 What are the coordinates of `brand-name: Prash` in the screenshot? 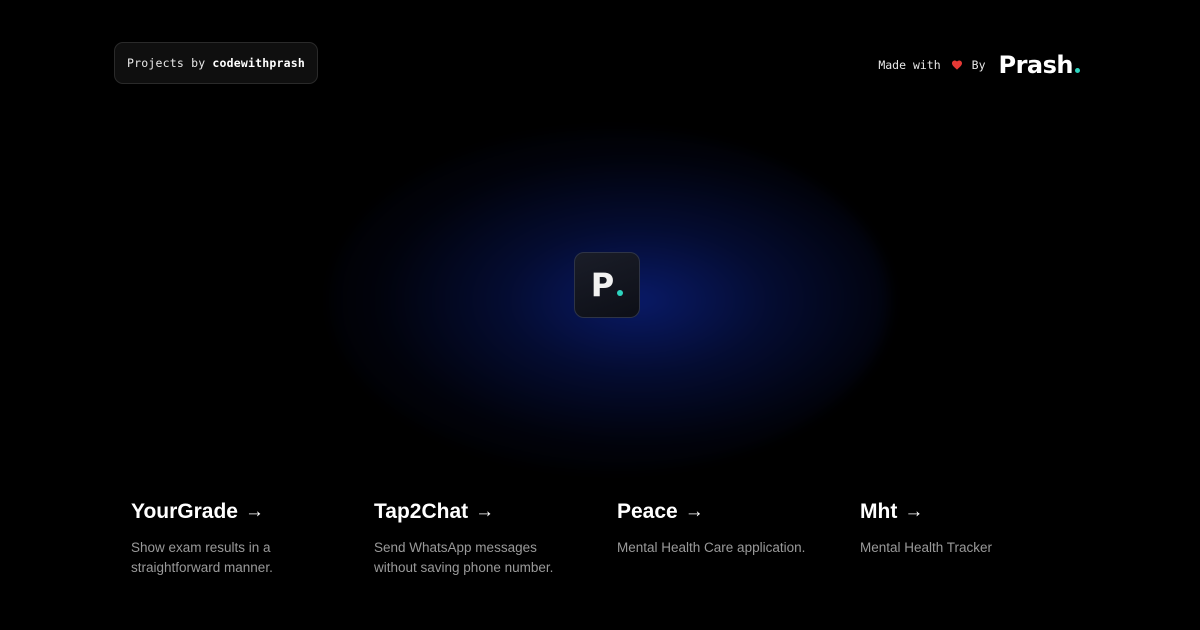 It's located at (1036, 65).